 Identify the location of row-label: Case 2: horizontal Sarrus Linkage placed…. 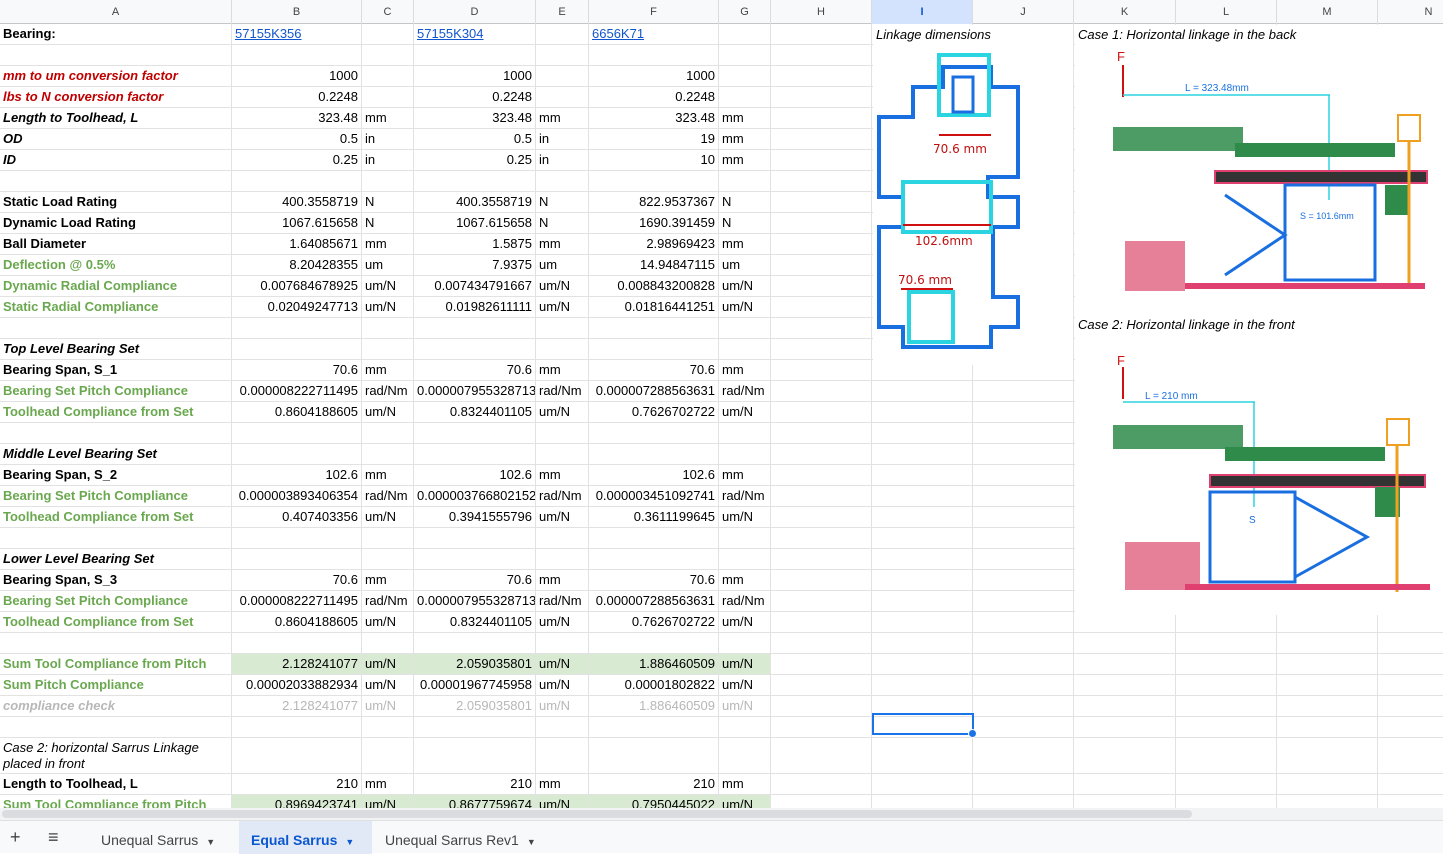
(116, 755).